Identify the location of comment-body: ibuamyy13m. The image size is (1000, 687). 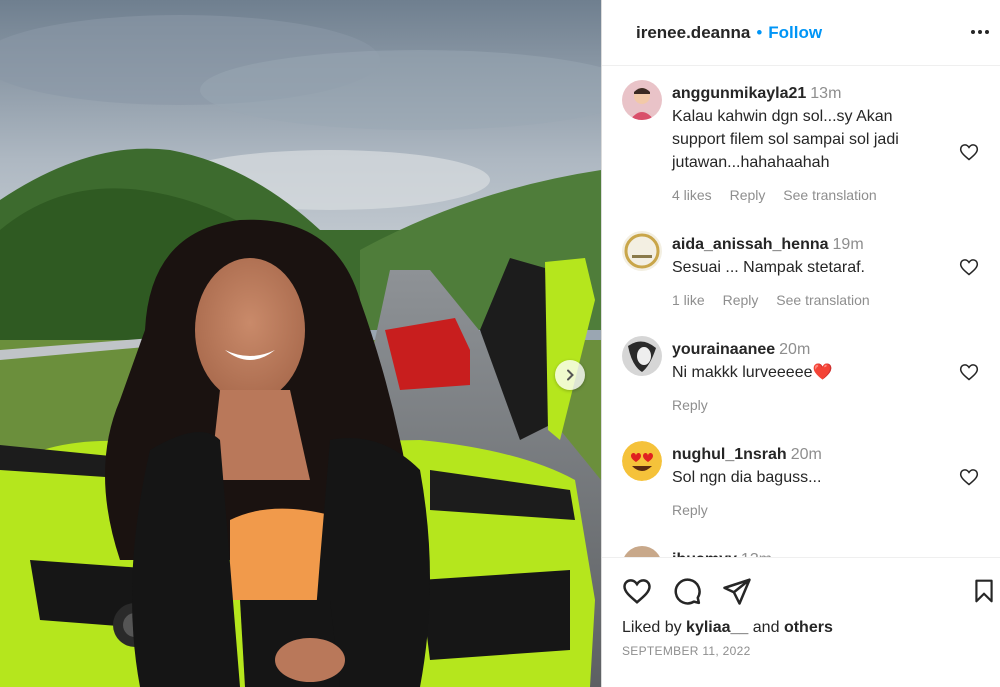
(807, 552).